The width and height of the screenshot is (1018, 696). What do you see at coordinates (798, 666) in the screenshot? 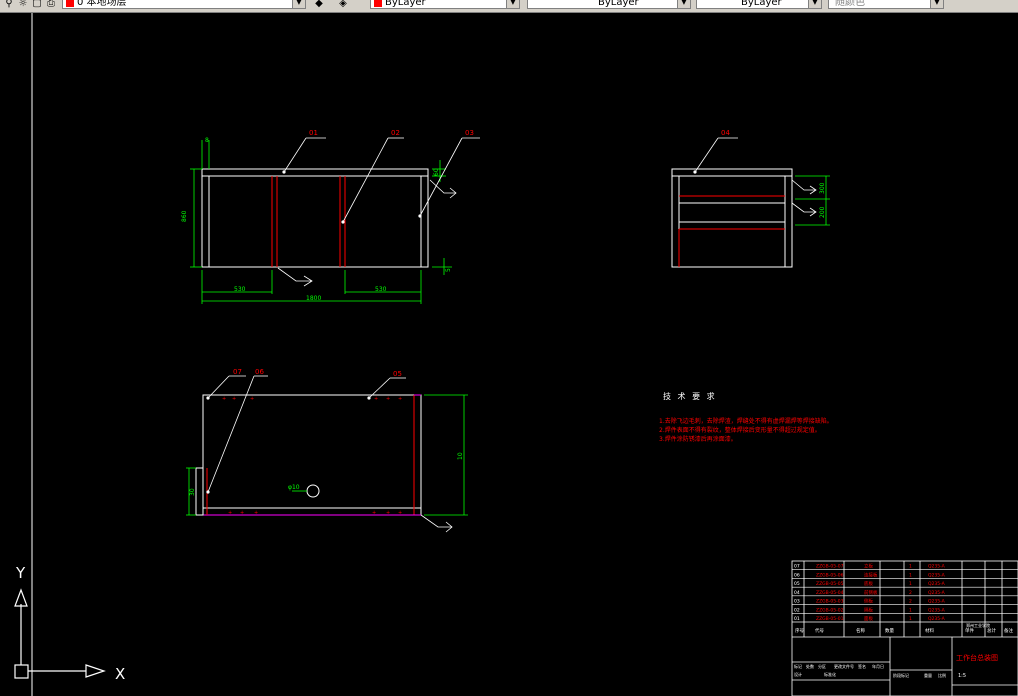
I see `design-mark: 标记` at bounding box center [798, 666].